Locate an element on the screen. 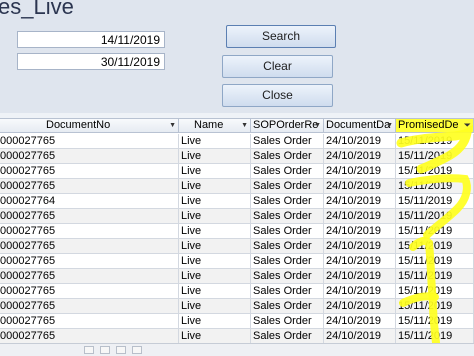  search-button: Search is located at coordinates (281, 36).